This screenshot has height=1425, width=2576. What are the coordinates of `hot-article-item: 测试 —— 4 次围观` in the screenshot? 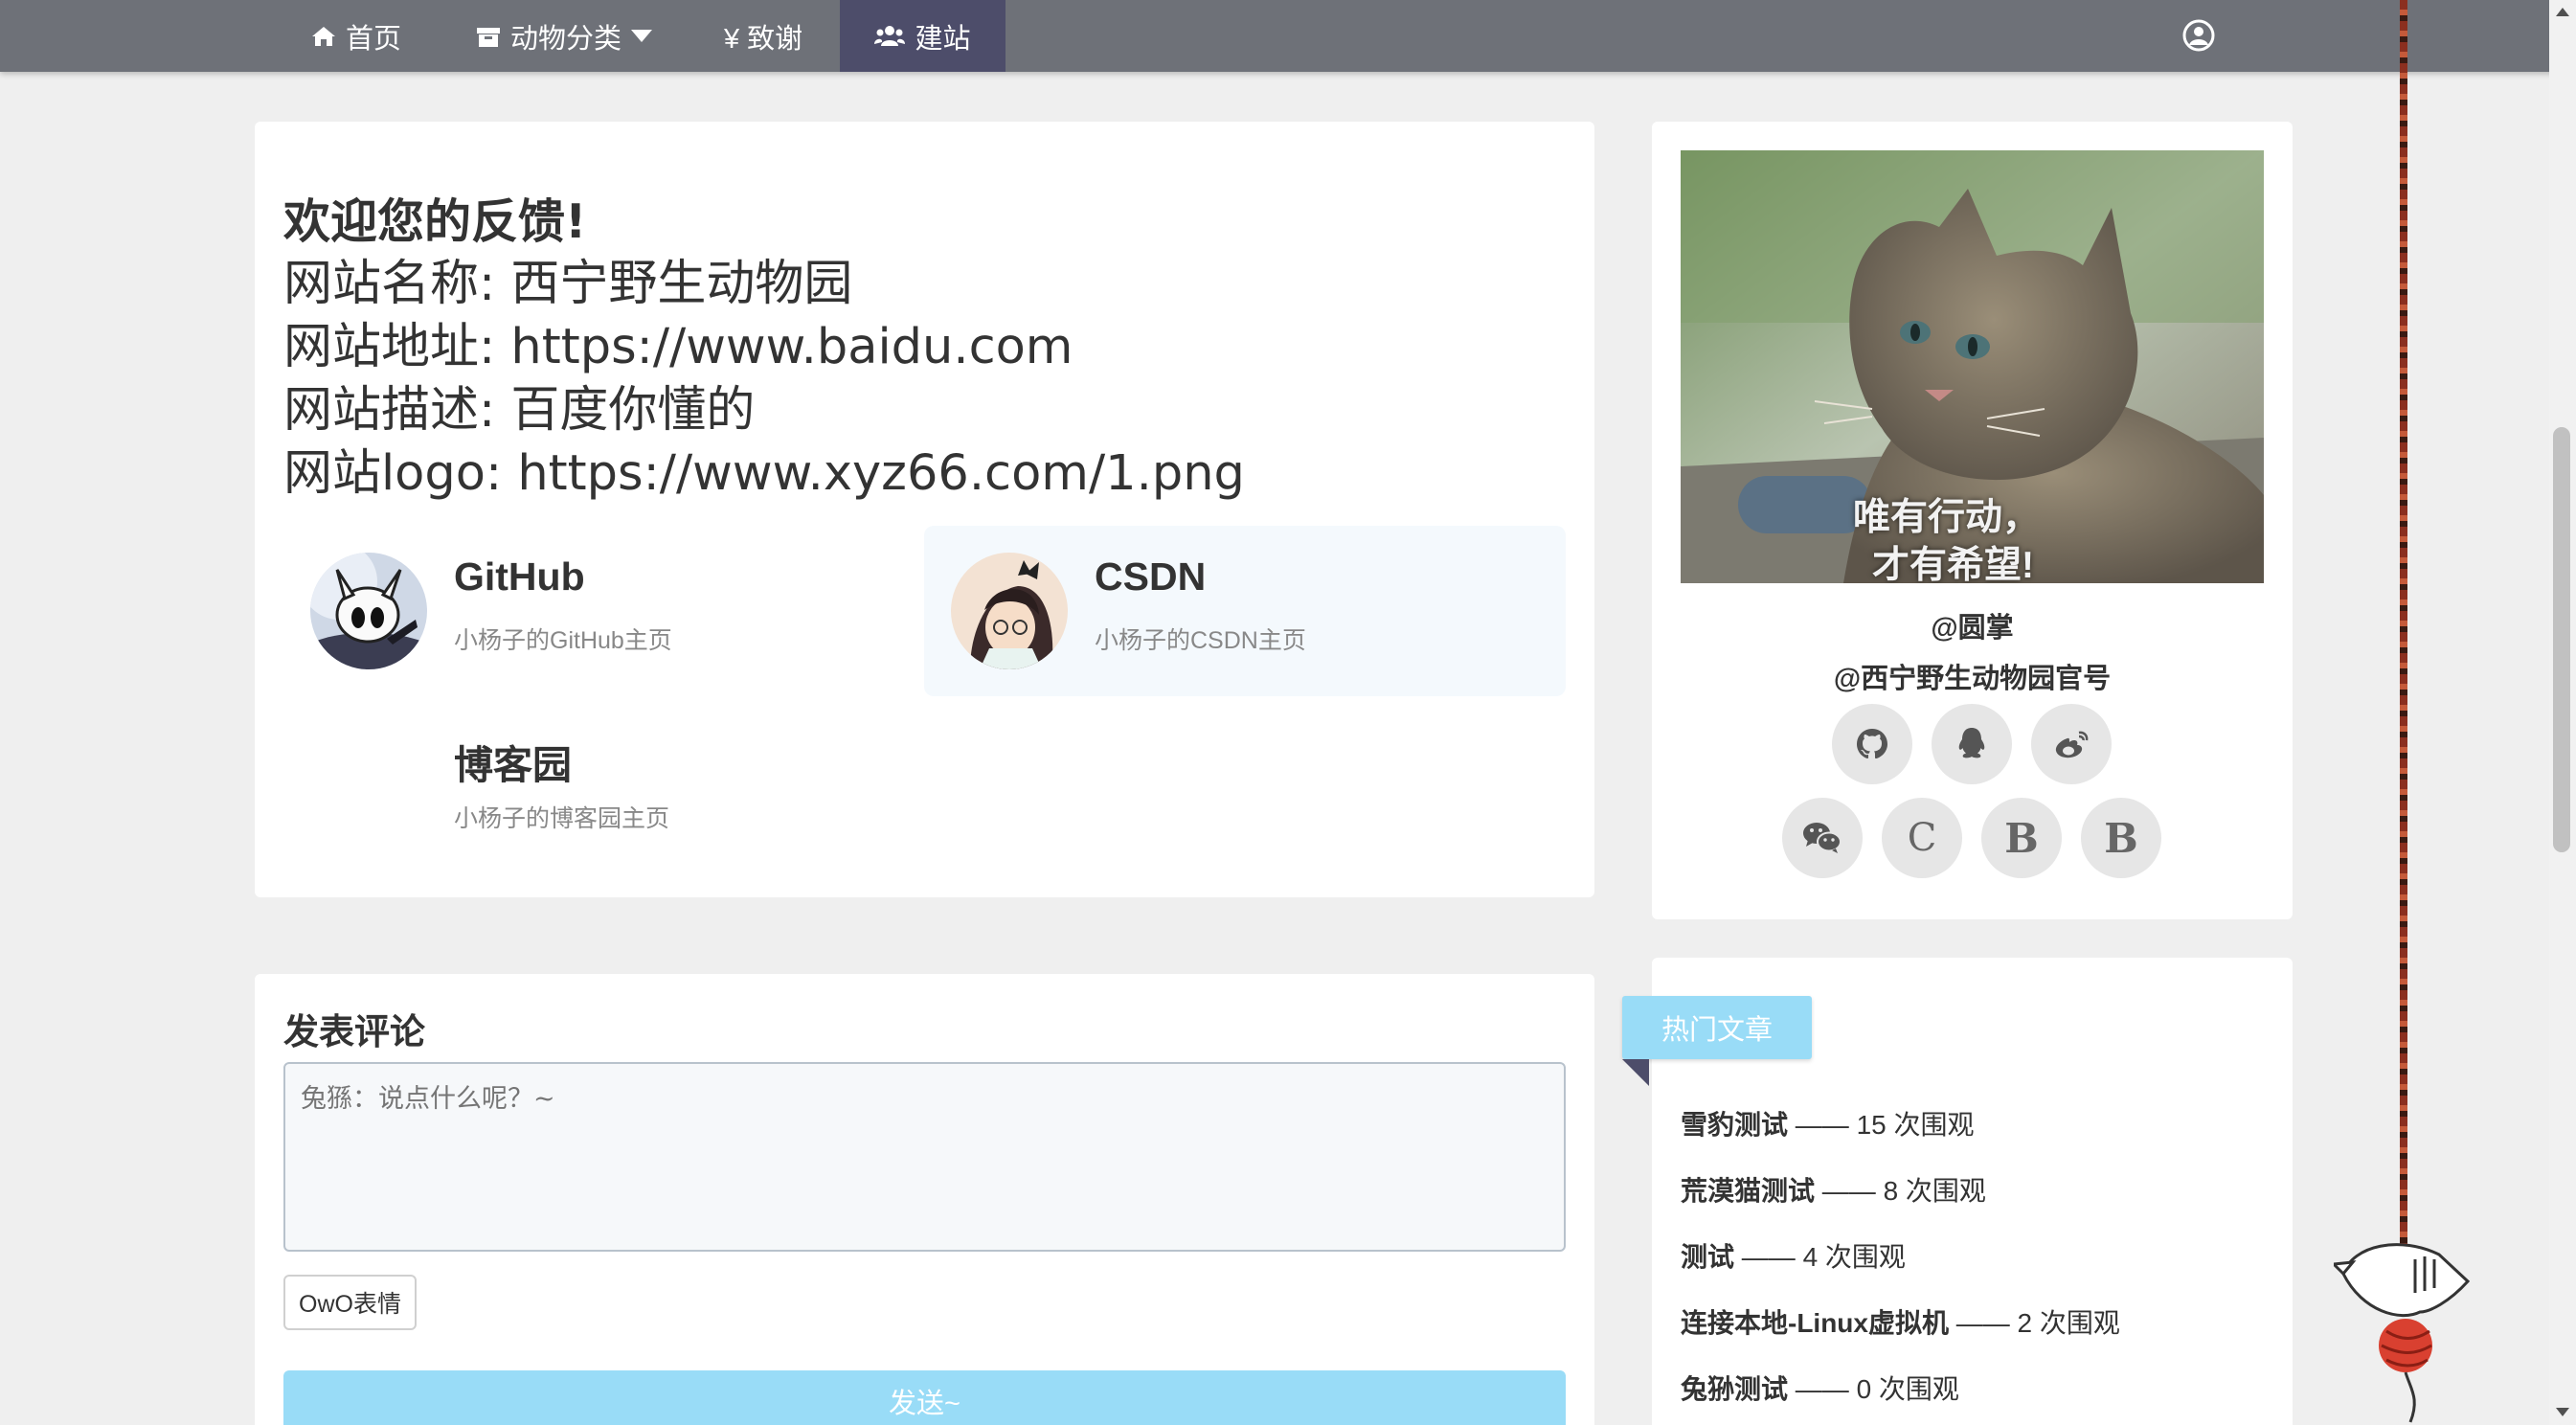 It's located at (1793, 1255).